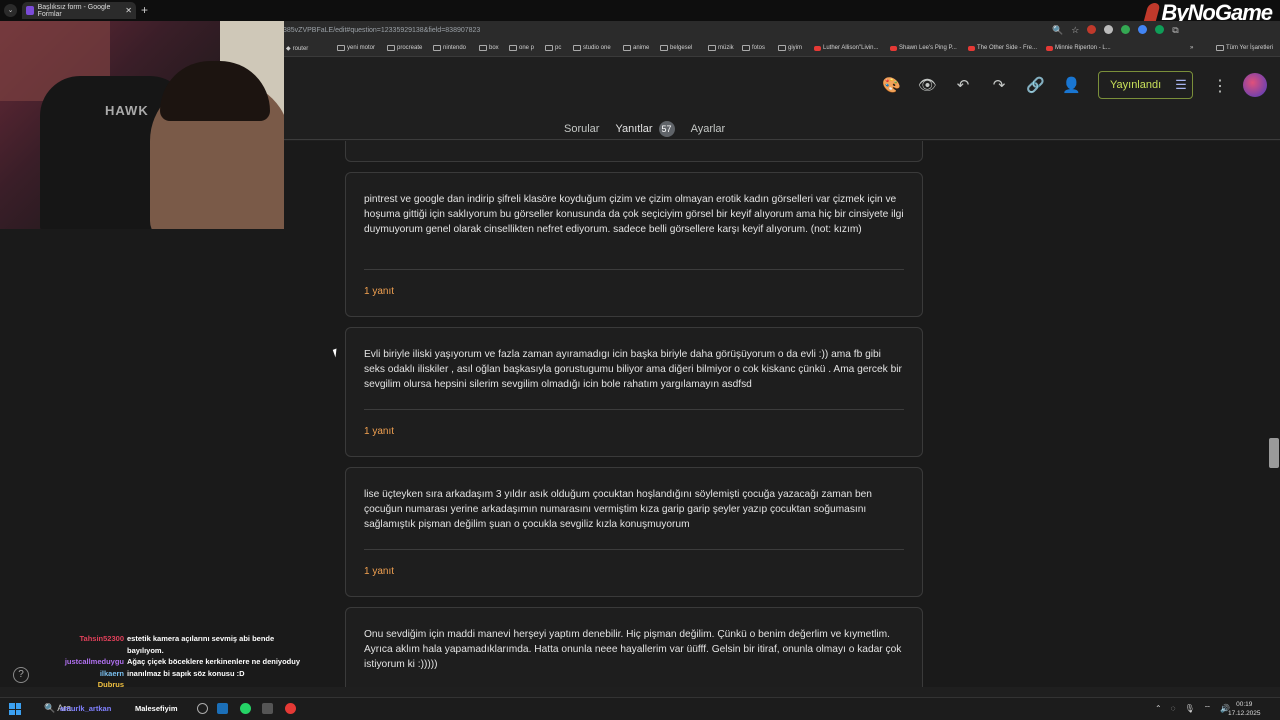 The height and width of the screenshot is (720, 1280). I want to click on more-bookmarks-icon: », so click(1191, 48).